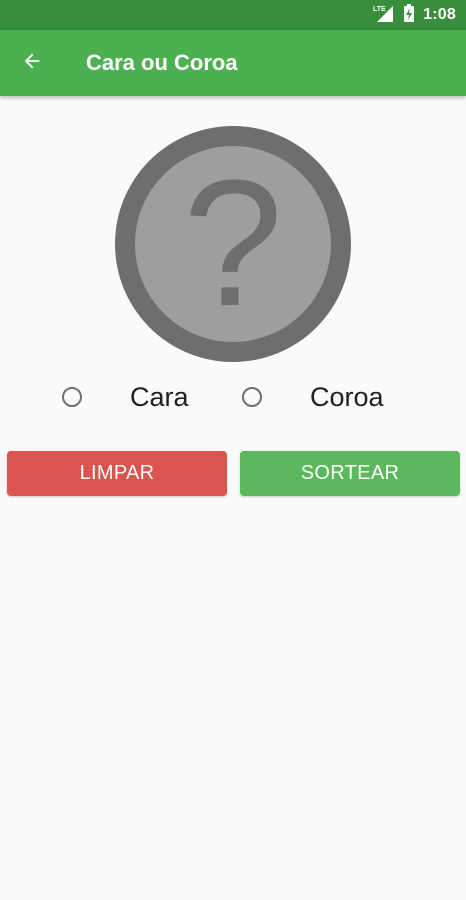  I want to click on radio-button-coroa, so click(252, 397).